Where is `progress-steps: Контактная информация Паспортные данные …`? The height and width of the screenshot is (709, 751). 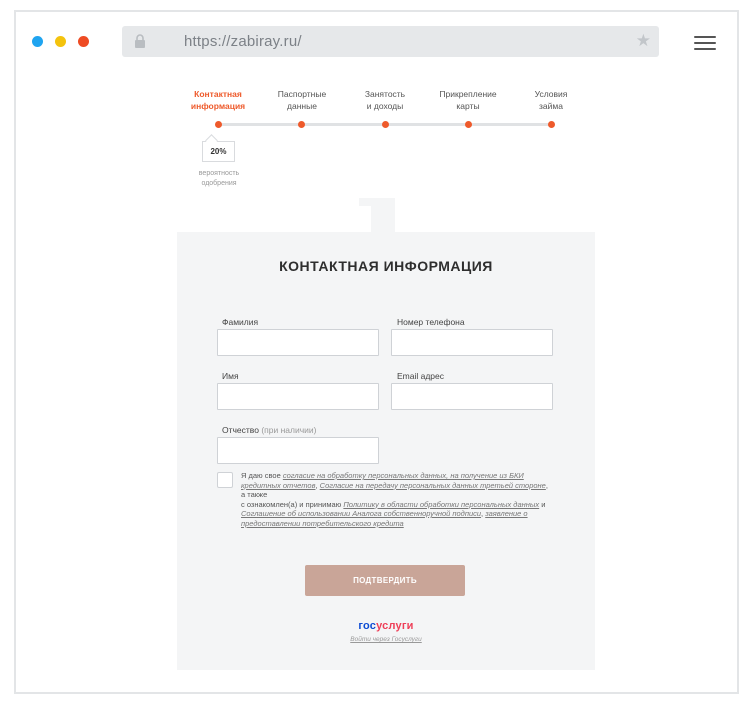 progress-steps: Контактная информация Паспортные данные … is located at coordinates (396, 143).